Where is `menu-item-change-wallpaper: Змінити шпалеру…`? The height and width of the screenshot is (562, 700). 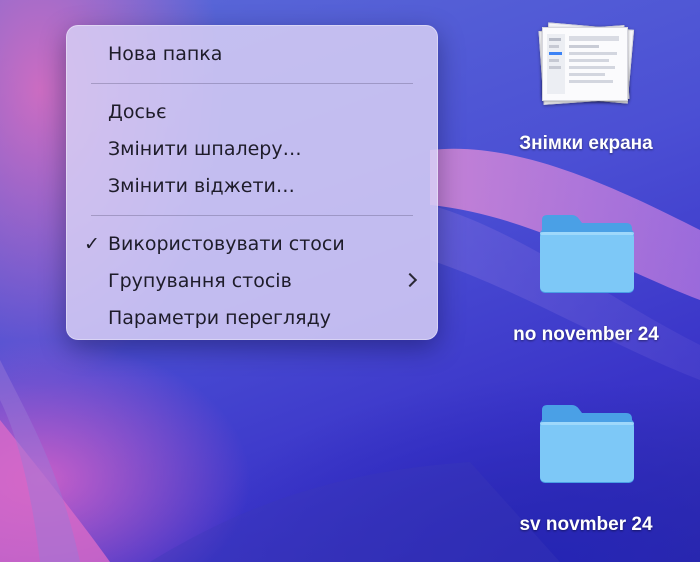
menu-item-change-wallpaper: Змінити шпалеру… is located at coordinates (252, 149).